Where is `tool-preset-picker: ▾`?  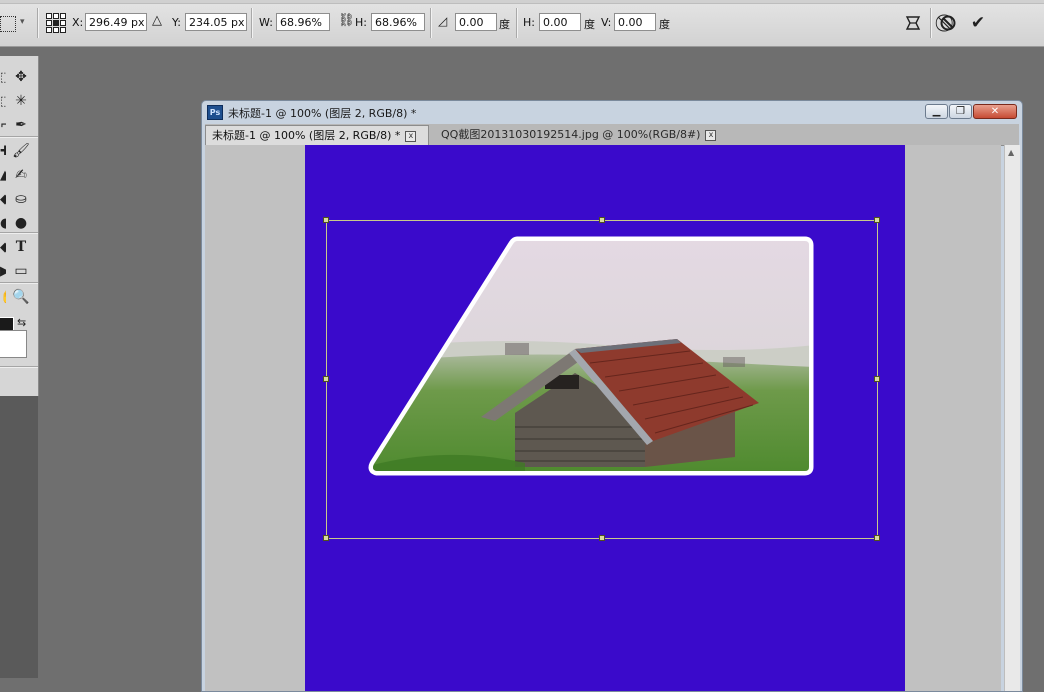 tool-preset-picker: ▾ is located at coordinates (16, 23).